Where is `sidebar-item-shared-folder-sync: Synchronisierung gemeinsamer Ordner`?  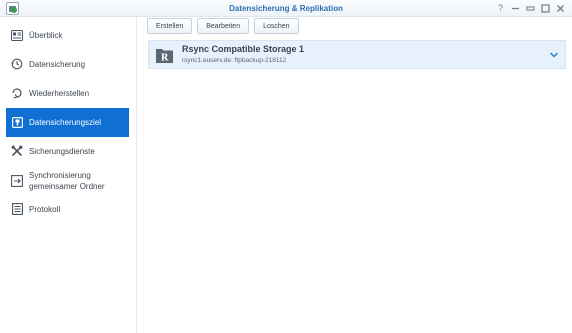
sidebar-item-shared-folder-sync: Synchronisierung gemeinsamer Ordner is located at coordinates (67, 181).